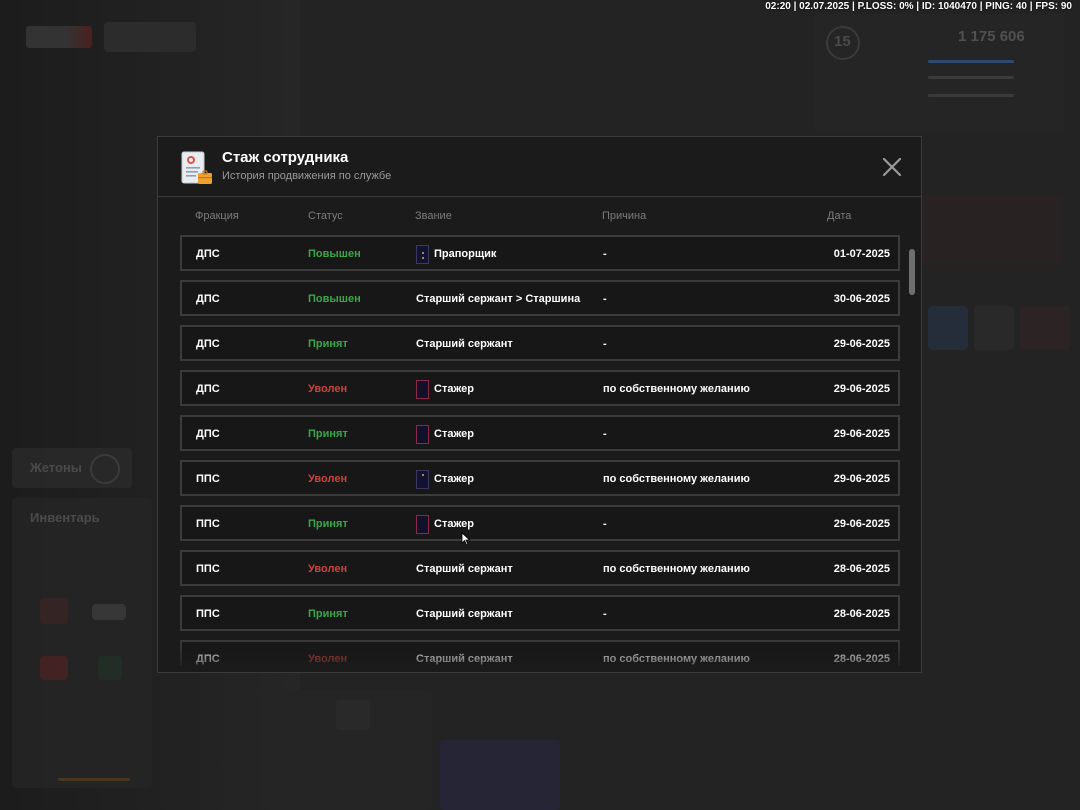 The height and width of the screenshot is (810, 1080). I want to click on hud-money: 1 175 606, so click(991, 36).